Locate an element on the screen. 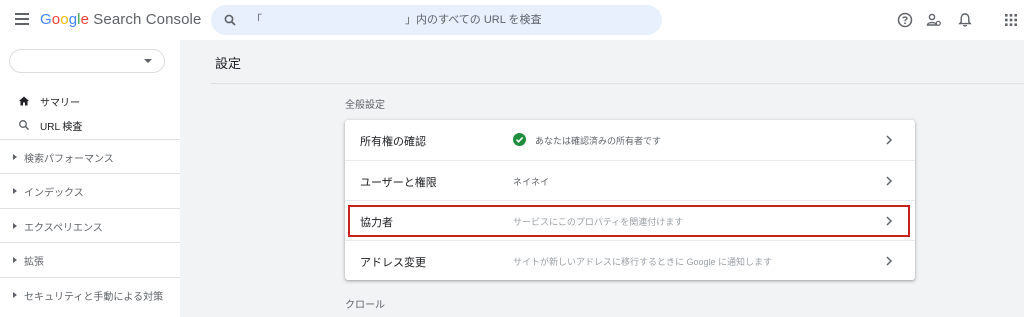 The width and height of the screenshot is (1024, 317). settings-row-label: ユーザーと権限 is located at coordinates (398, 183).